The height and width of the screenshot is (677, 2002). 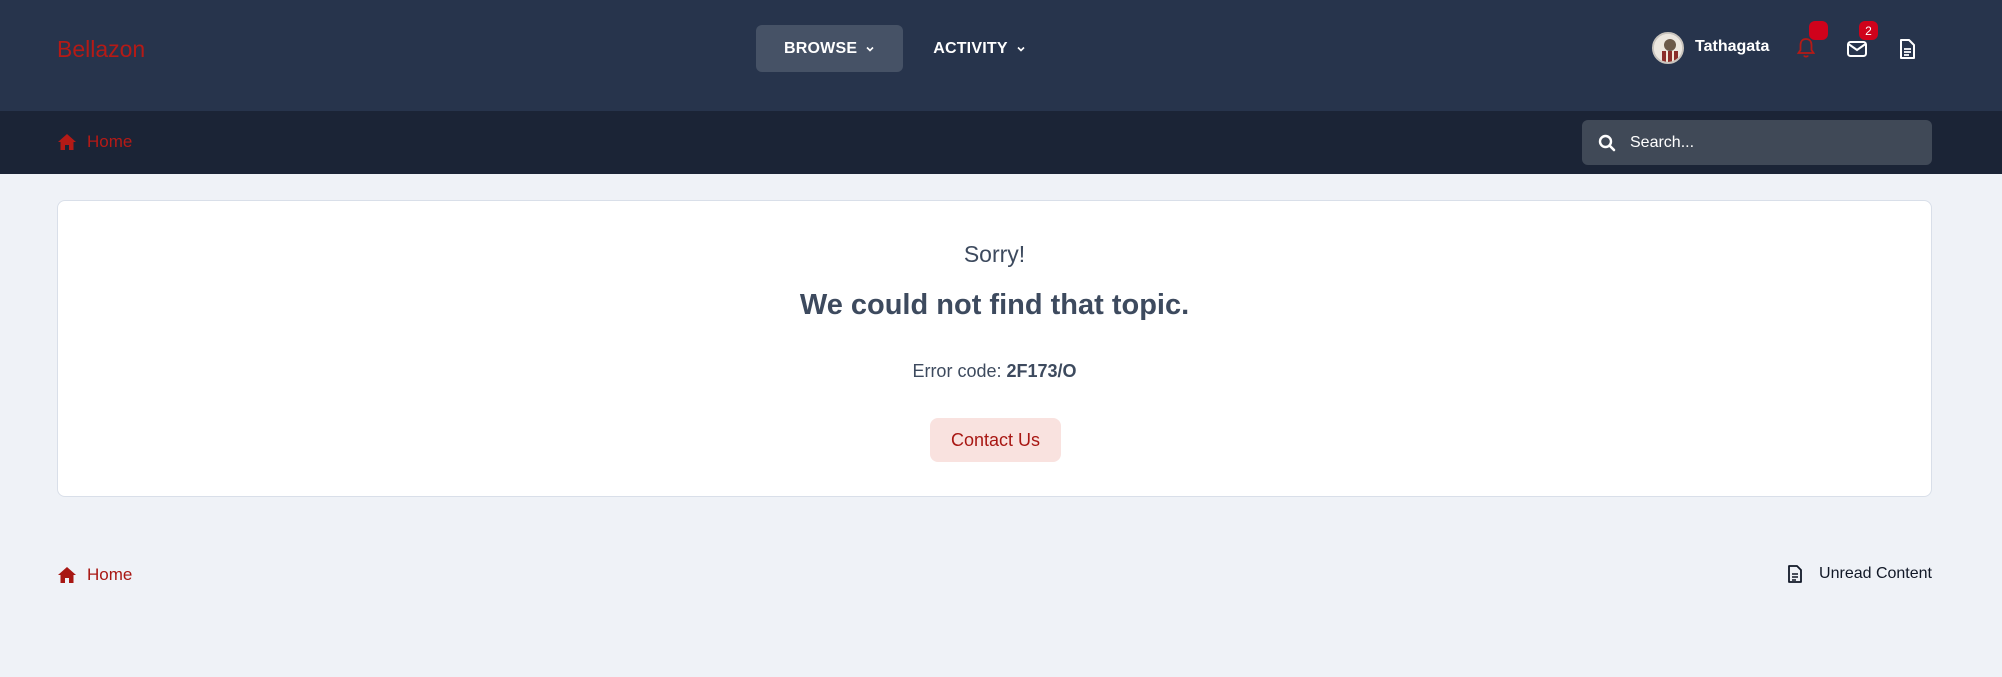 What do you see at coordinates (1818, 30) in the screenshot?
I see `notification-badge` at bounding box center [1818, 30].